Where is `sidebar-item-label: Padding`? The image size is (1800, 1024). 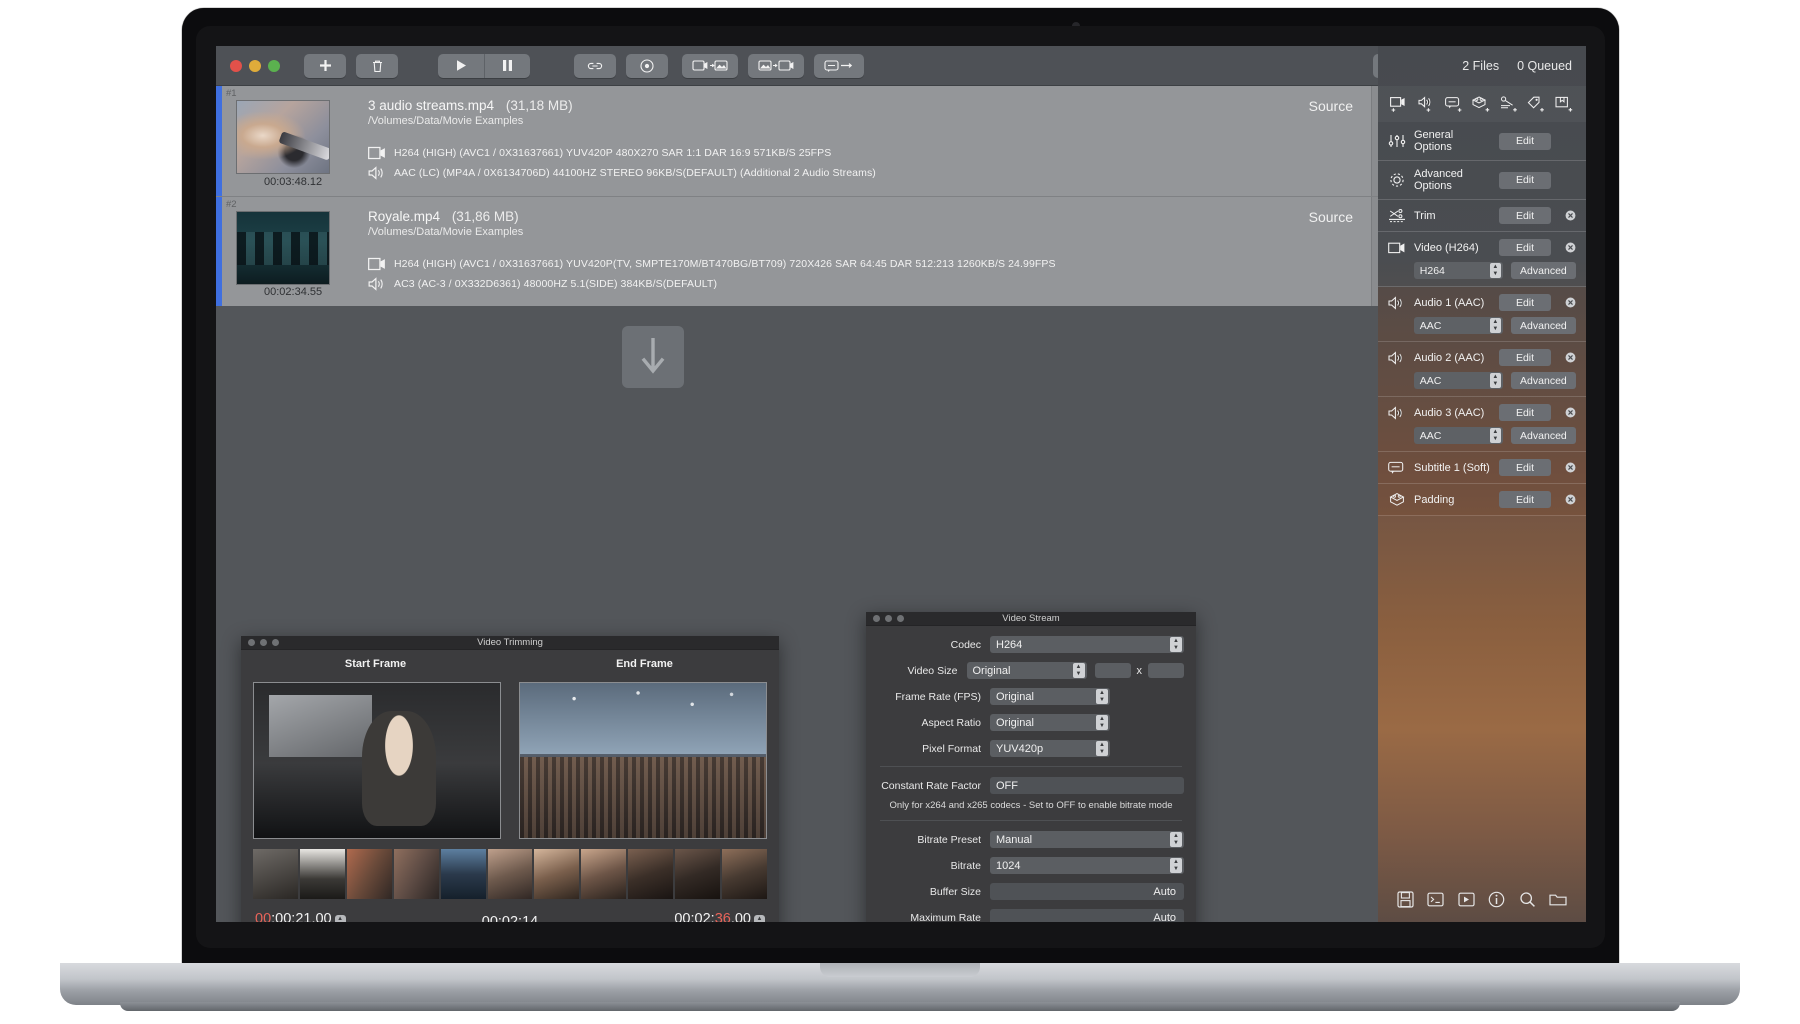 sidebar-item-label: Padding is located at coordinates (1434, 499).